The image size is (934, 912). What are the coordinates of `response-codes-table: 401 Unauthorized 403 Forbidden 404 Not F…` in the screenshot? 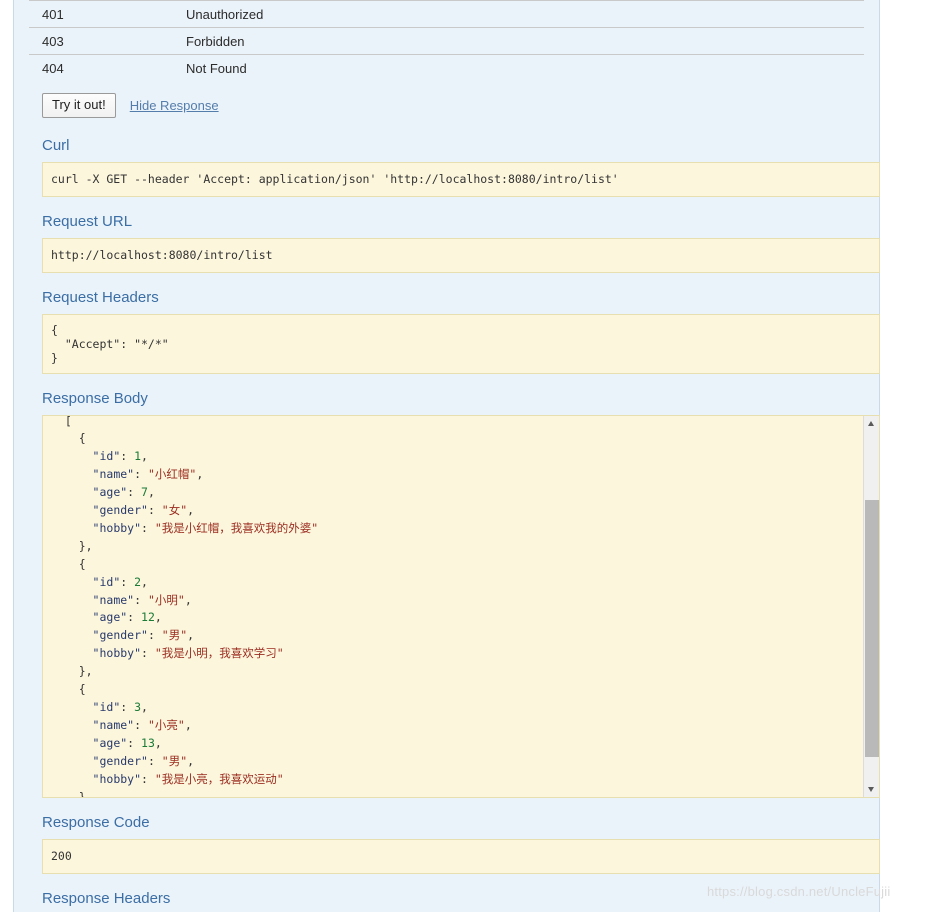 It's located at (446, 41).